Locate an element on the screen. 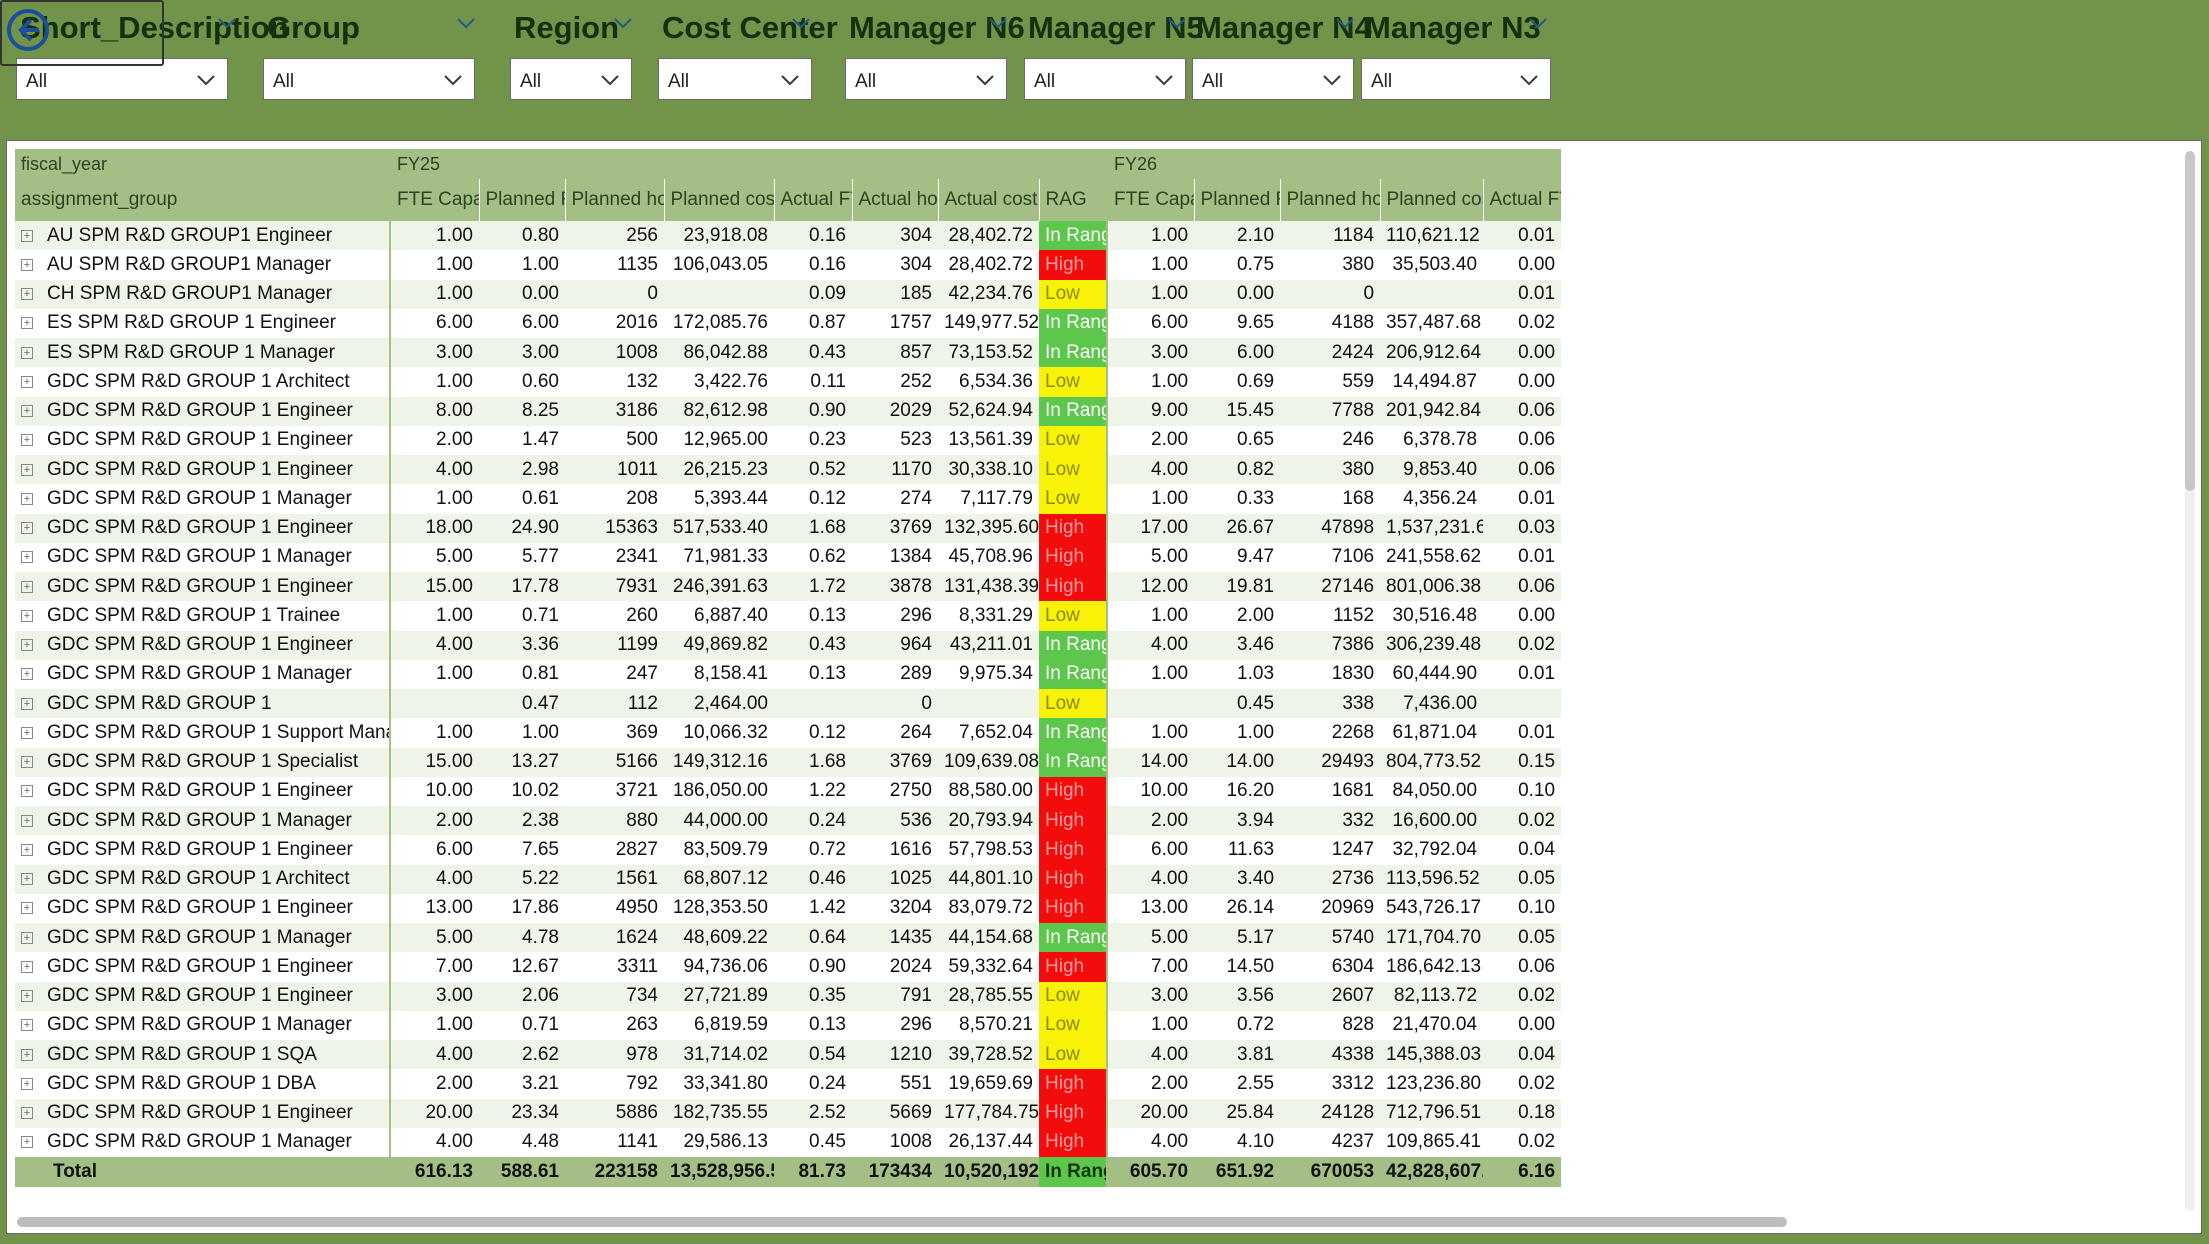 This screenshot has width=2209, height=1244. value-cell: 2827 is located at coordinates (614, 850).